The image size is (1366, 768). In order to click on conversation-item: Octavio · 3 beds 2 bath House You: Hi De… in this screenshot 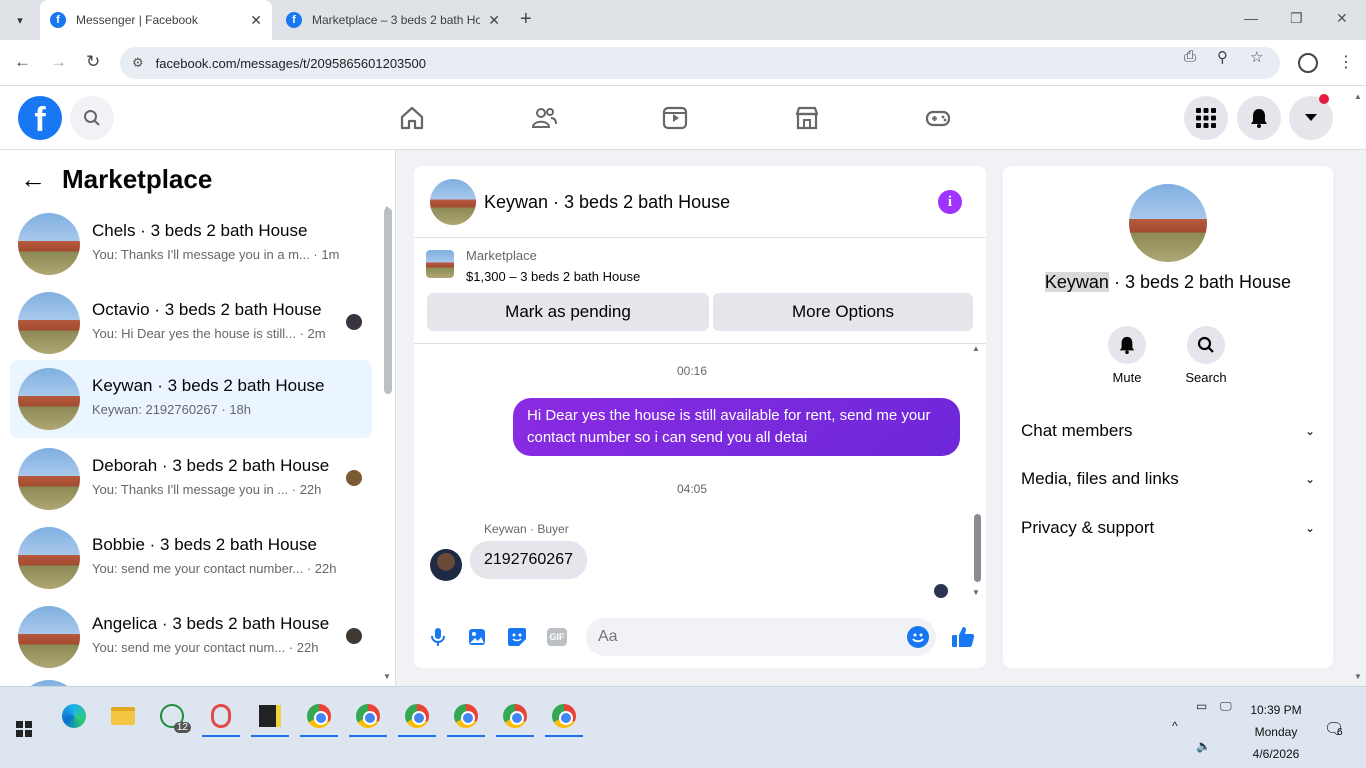, I will do `click(191, 323)`.